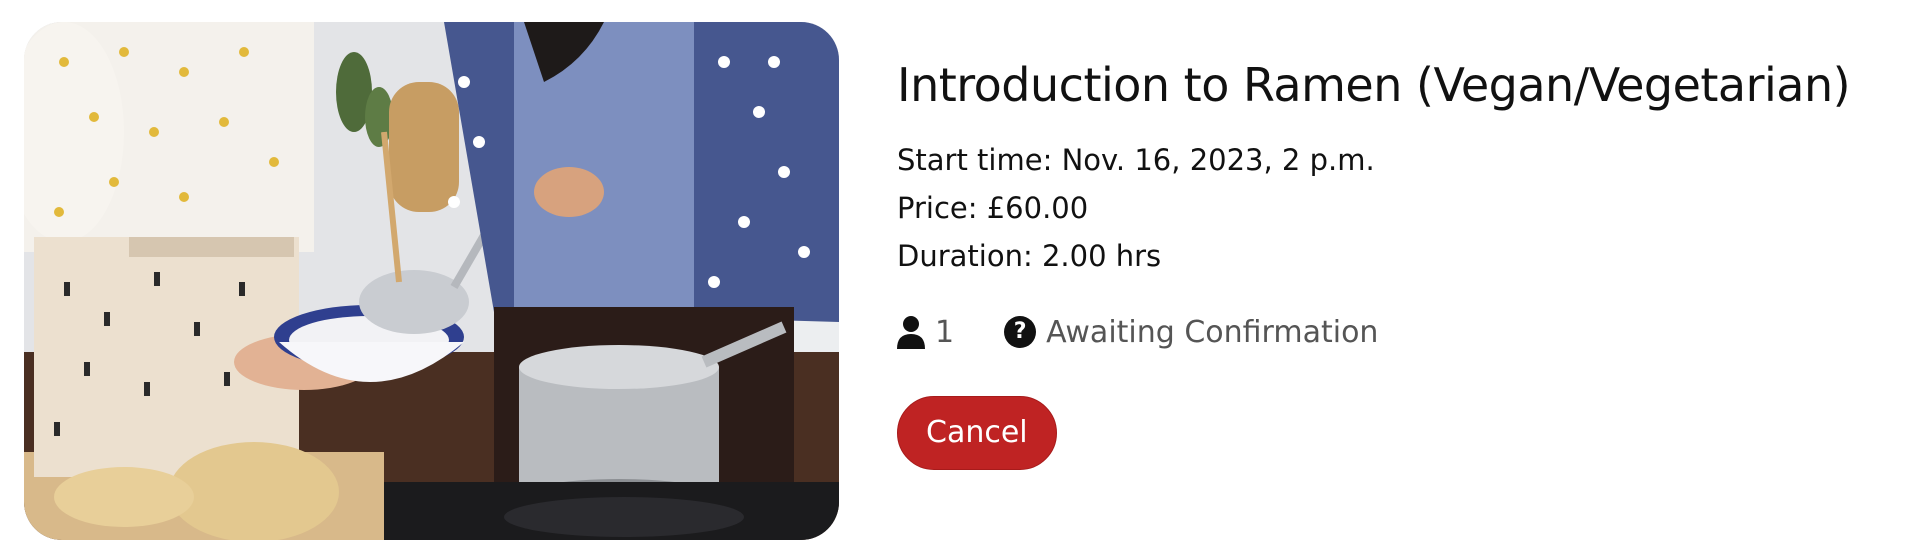  Describe the element at coordinates (925, 332) in the screenshot. I see `attendee-count-group: 1` at that location.